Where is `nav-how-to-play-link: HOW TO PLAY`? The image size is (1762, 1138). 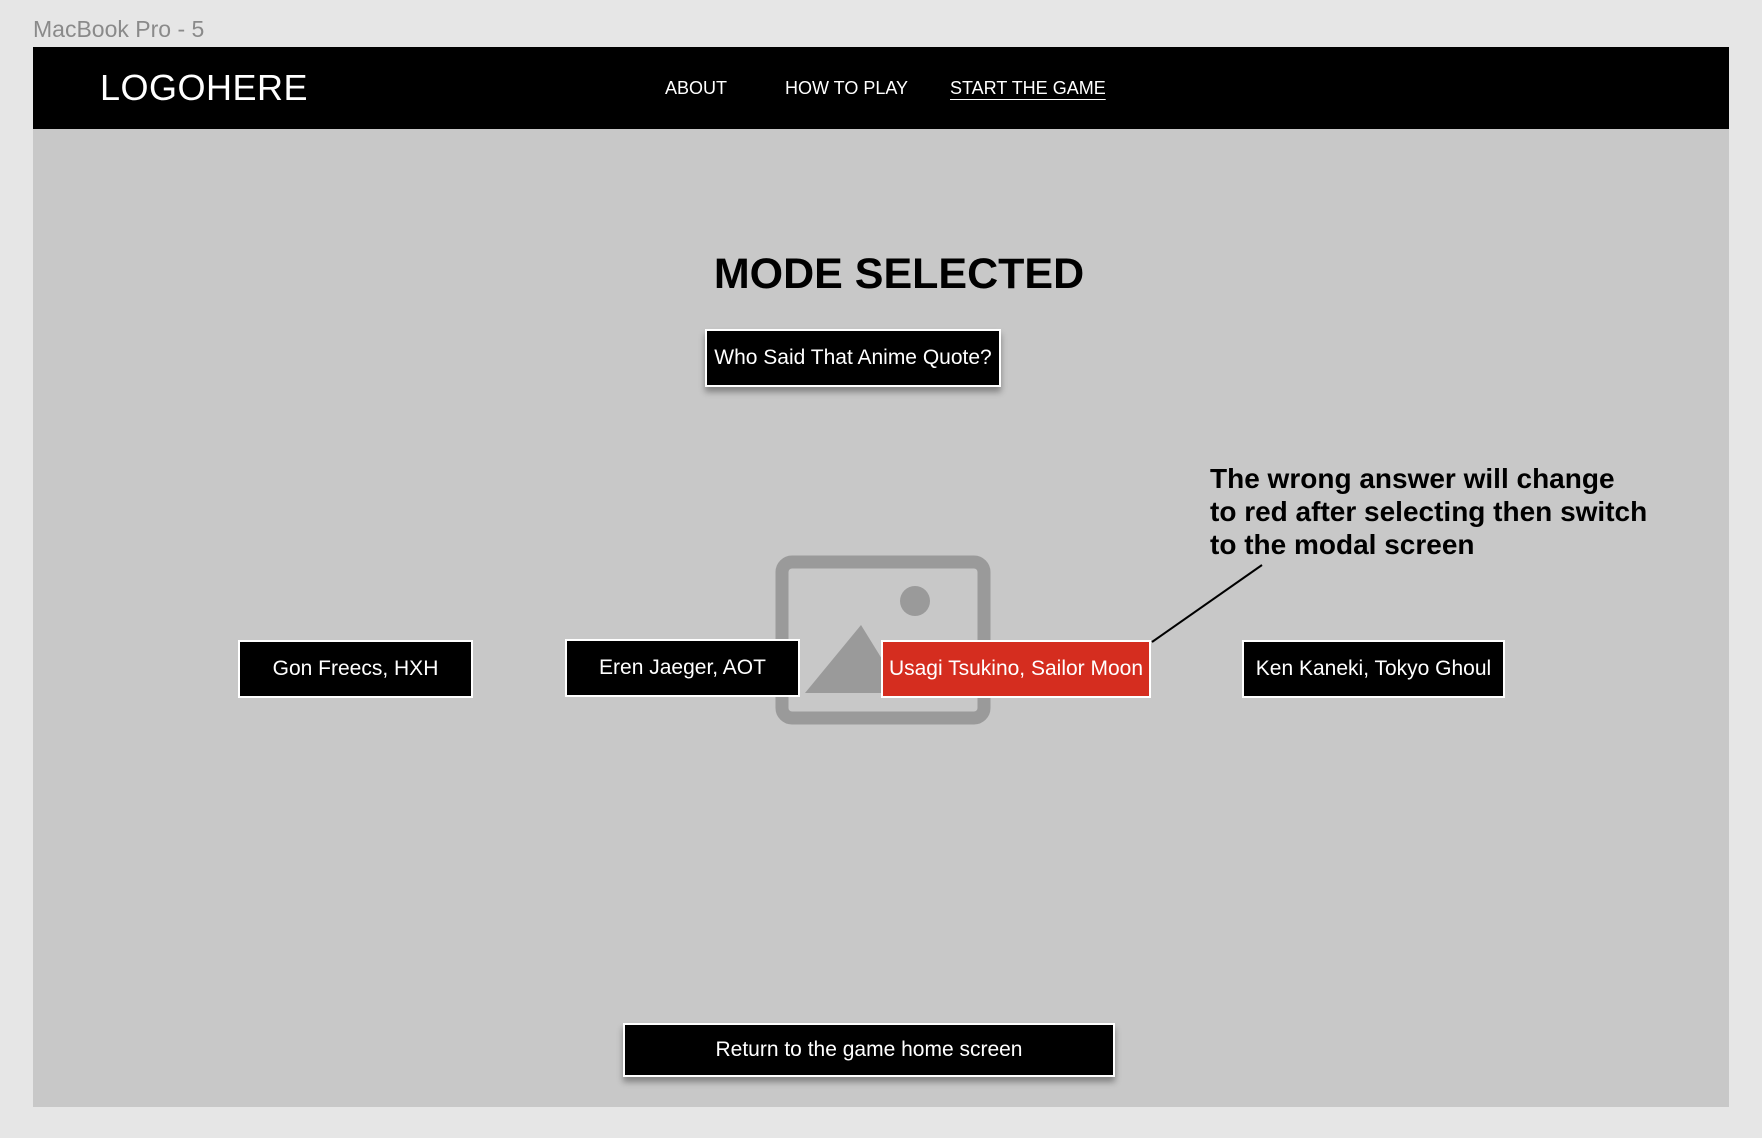 nav-how-to-play-link: HOW TO PLAY is located at coordinates (846, 88).